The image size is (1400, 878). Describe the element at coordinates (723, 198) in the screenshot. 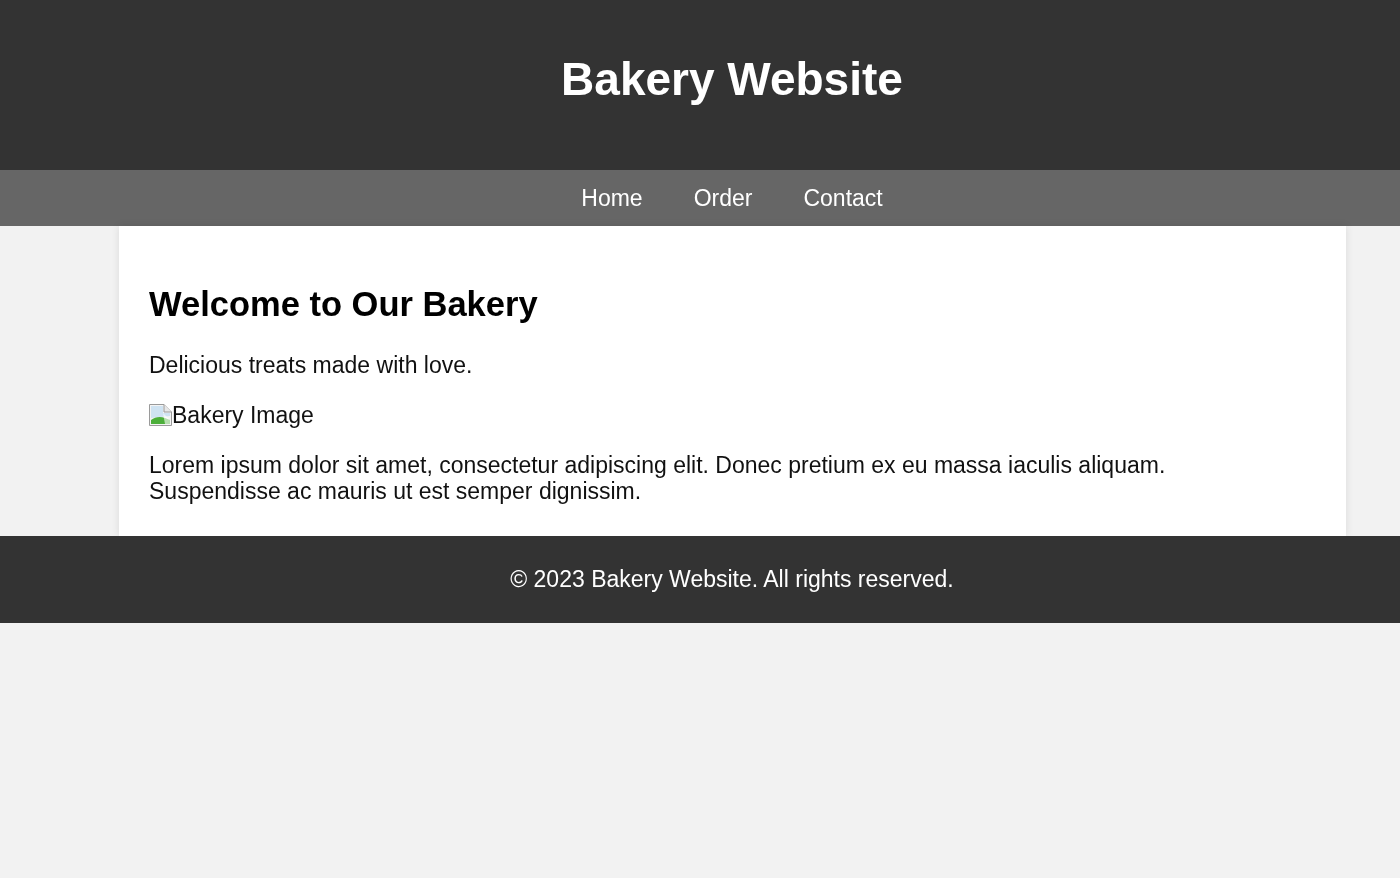

I see `nav-link: Order` at that location.